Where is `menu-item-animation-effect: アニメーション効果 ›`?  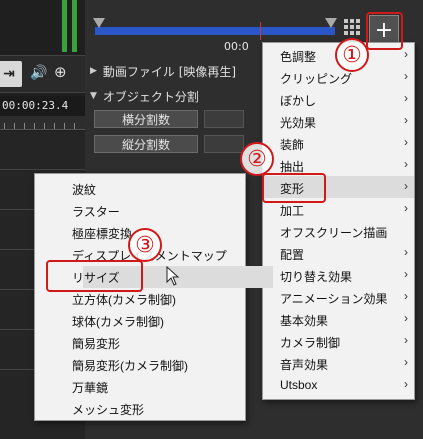
menu-item-animation-effect: アニメーション効果 › is located at coordinates (338, 297).